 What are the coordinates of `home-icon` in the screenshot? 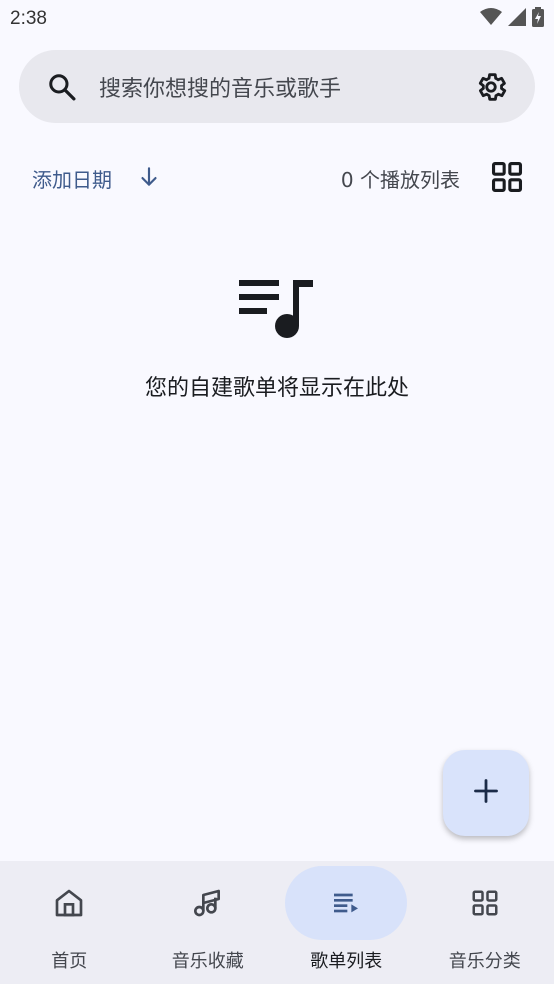 It's located at (69, 903).